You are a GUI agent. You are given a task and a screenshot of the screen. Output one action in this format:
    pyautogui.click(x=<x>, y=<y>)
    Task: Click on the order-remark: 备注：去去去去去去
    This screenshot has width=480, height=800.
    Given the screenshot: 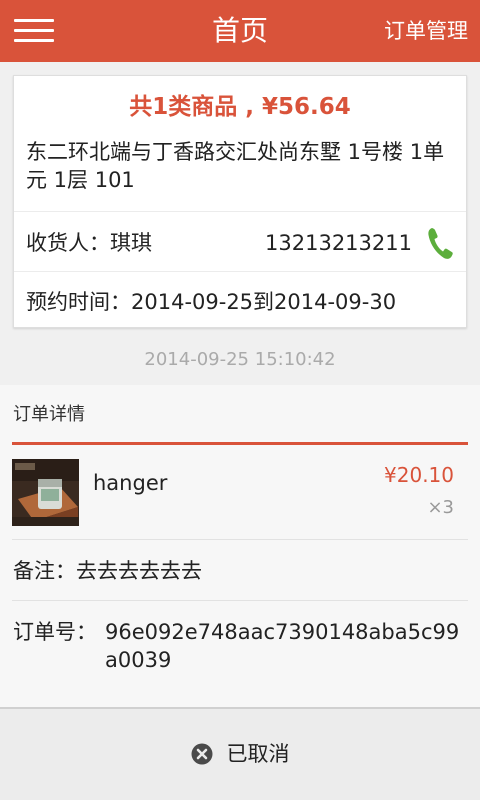 What is the action you would take?
    pyautogui.click(x=107, y=571)
    